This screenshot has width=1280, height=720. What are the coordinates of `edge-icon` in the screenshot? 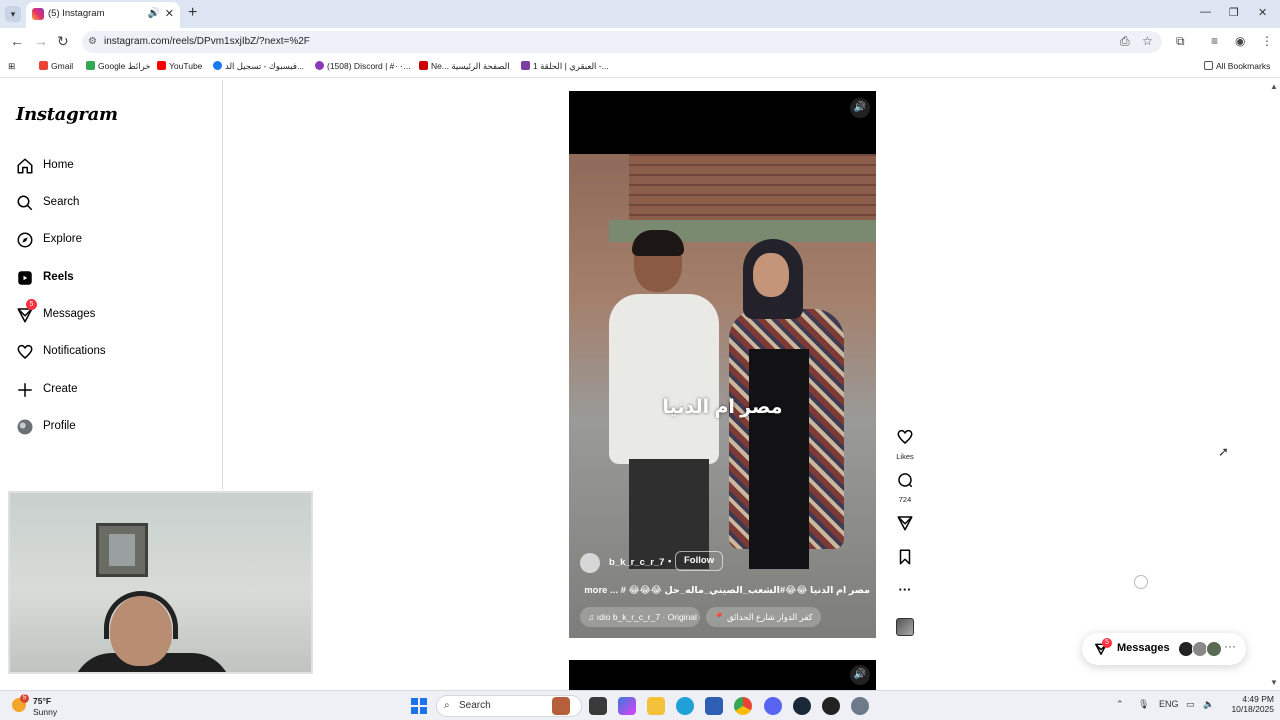 It's located at (685, 706).